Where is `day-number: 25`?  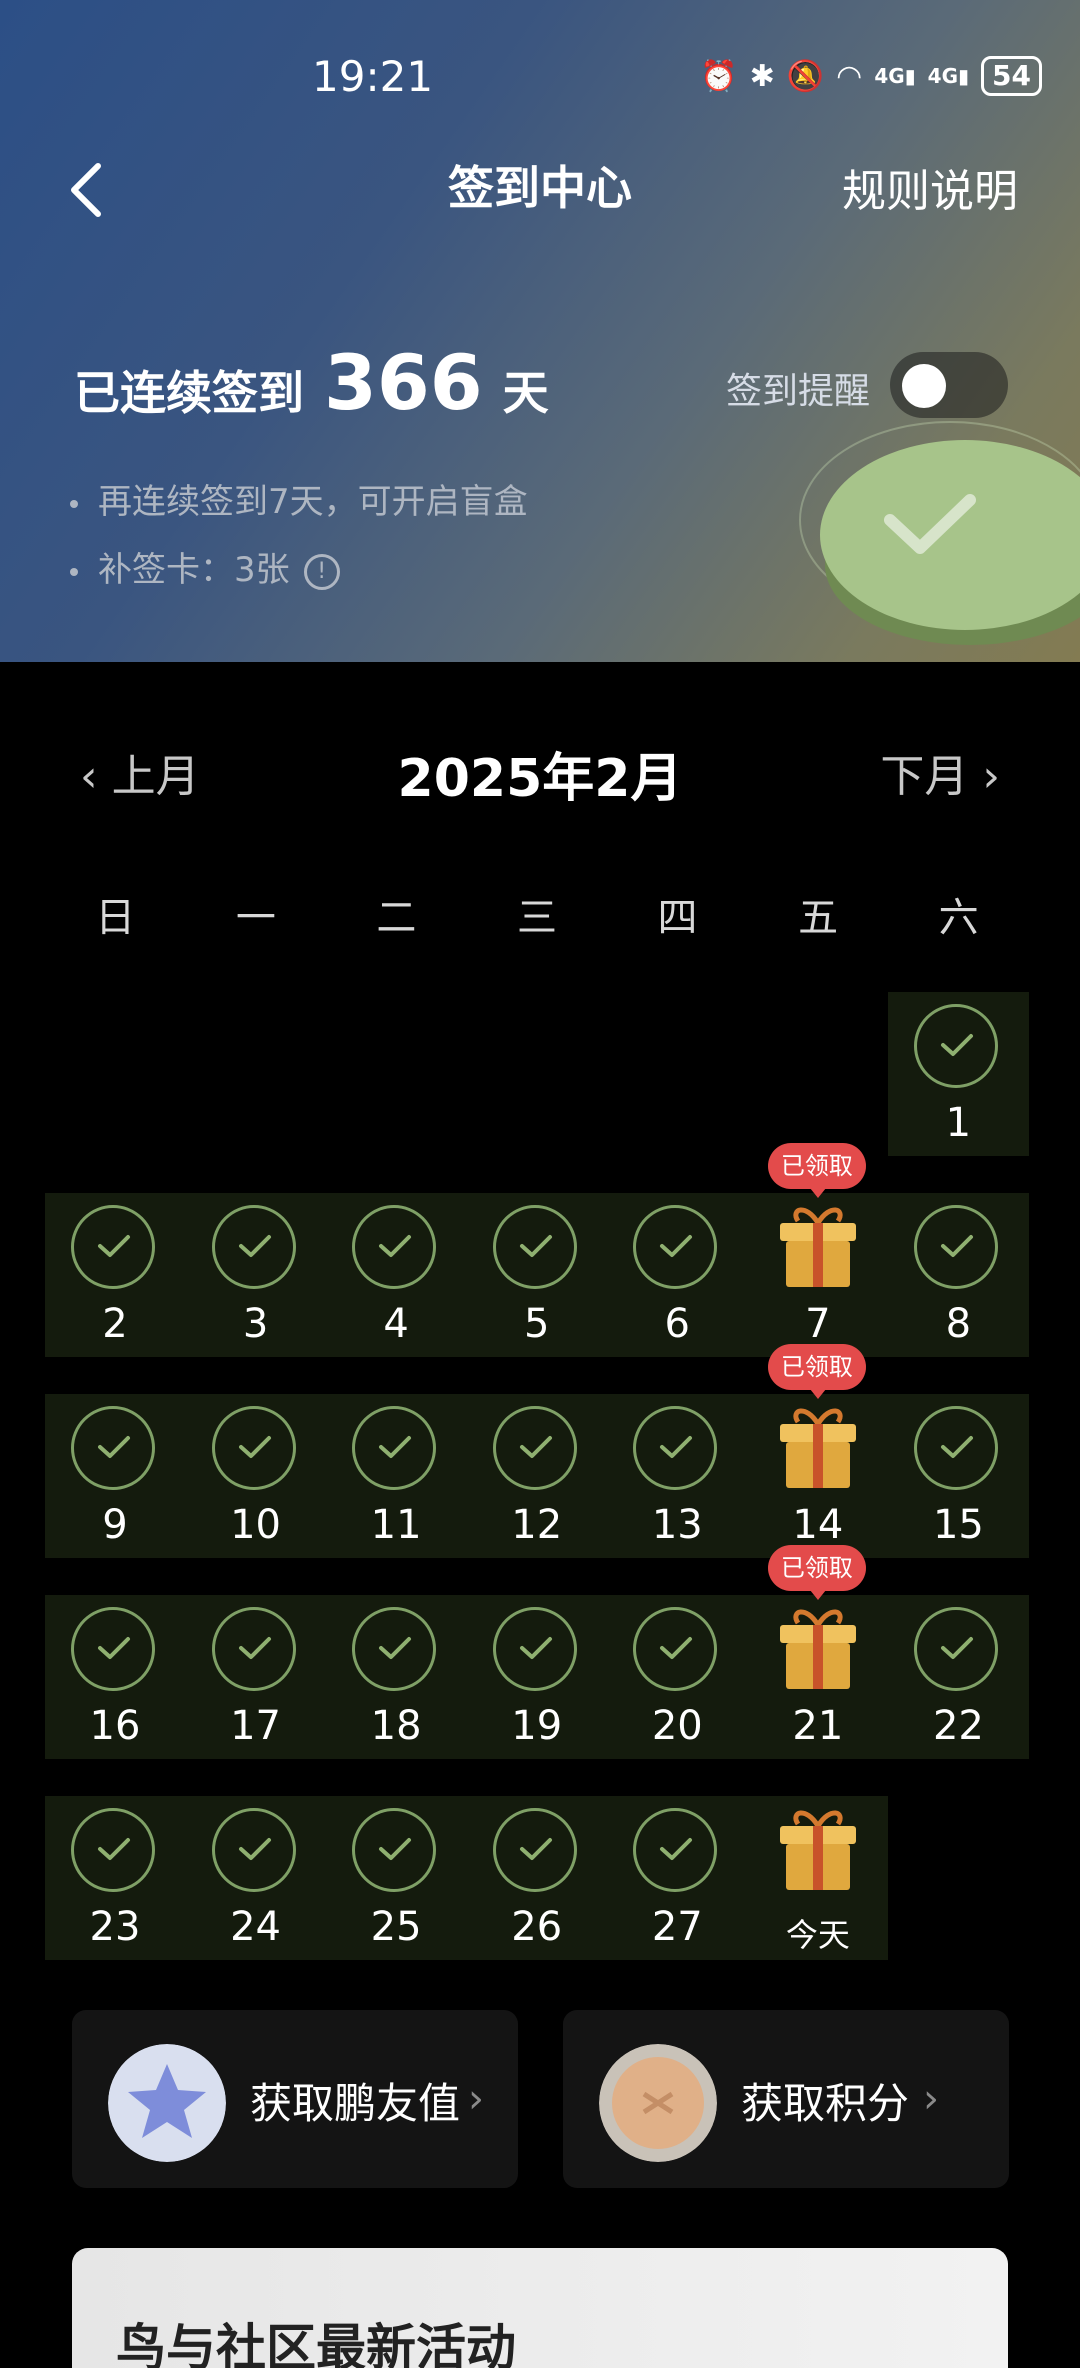
day-number: 25 is located at coordinates (396, 1927).